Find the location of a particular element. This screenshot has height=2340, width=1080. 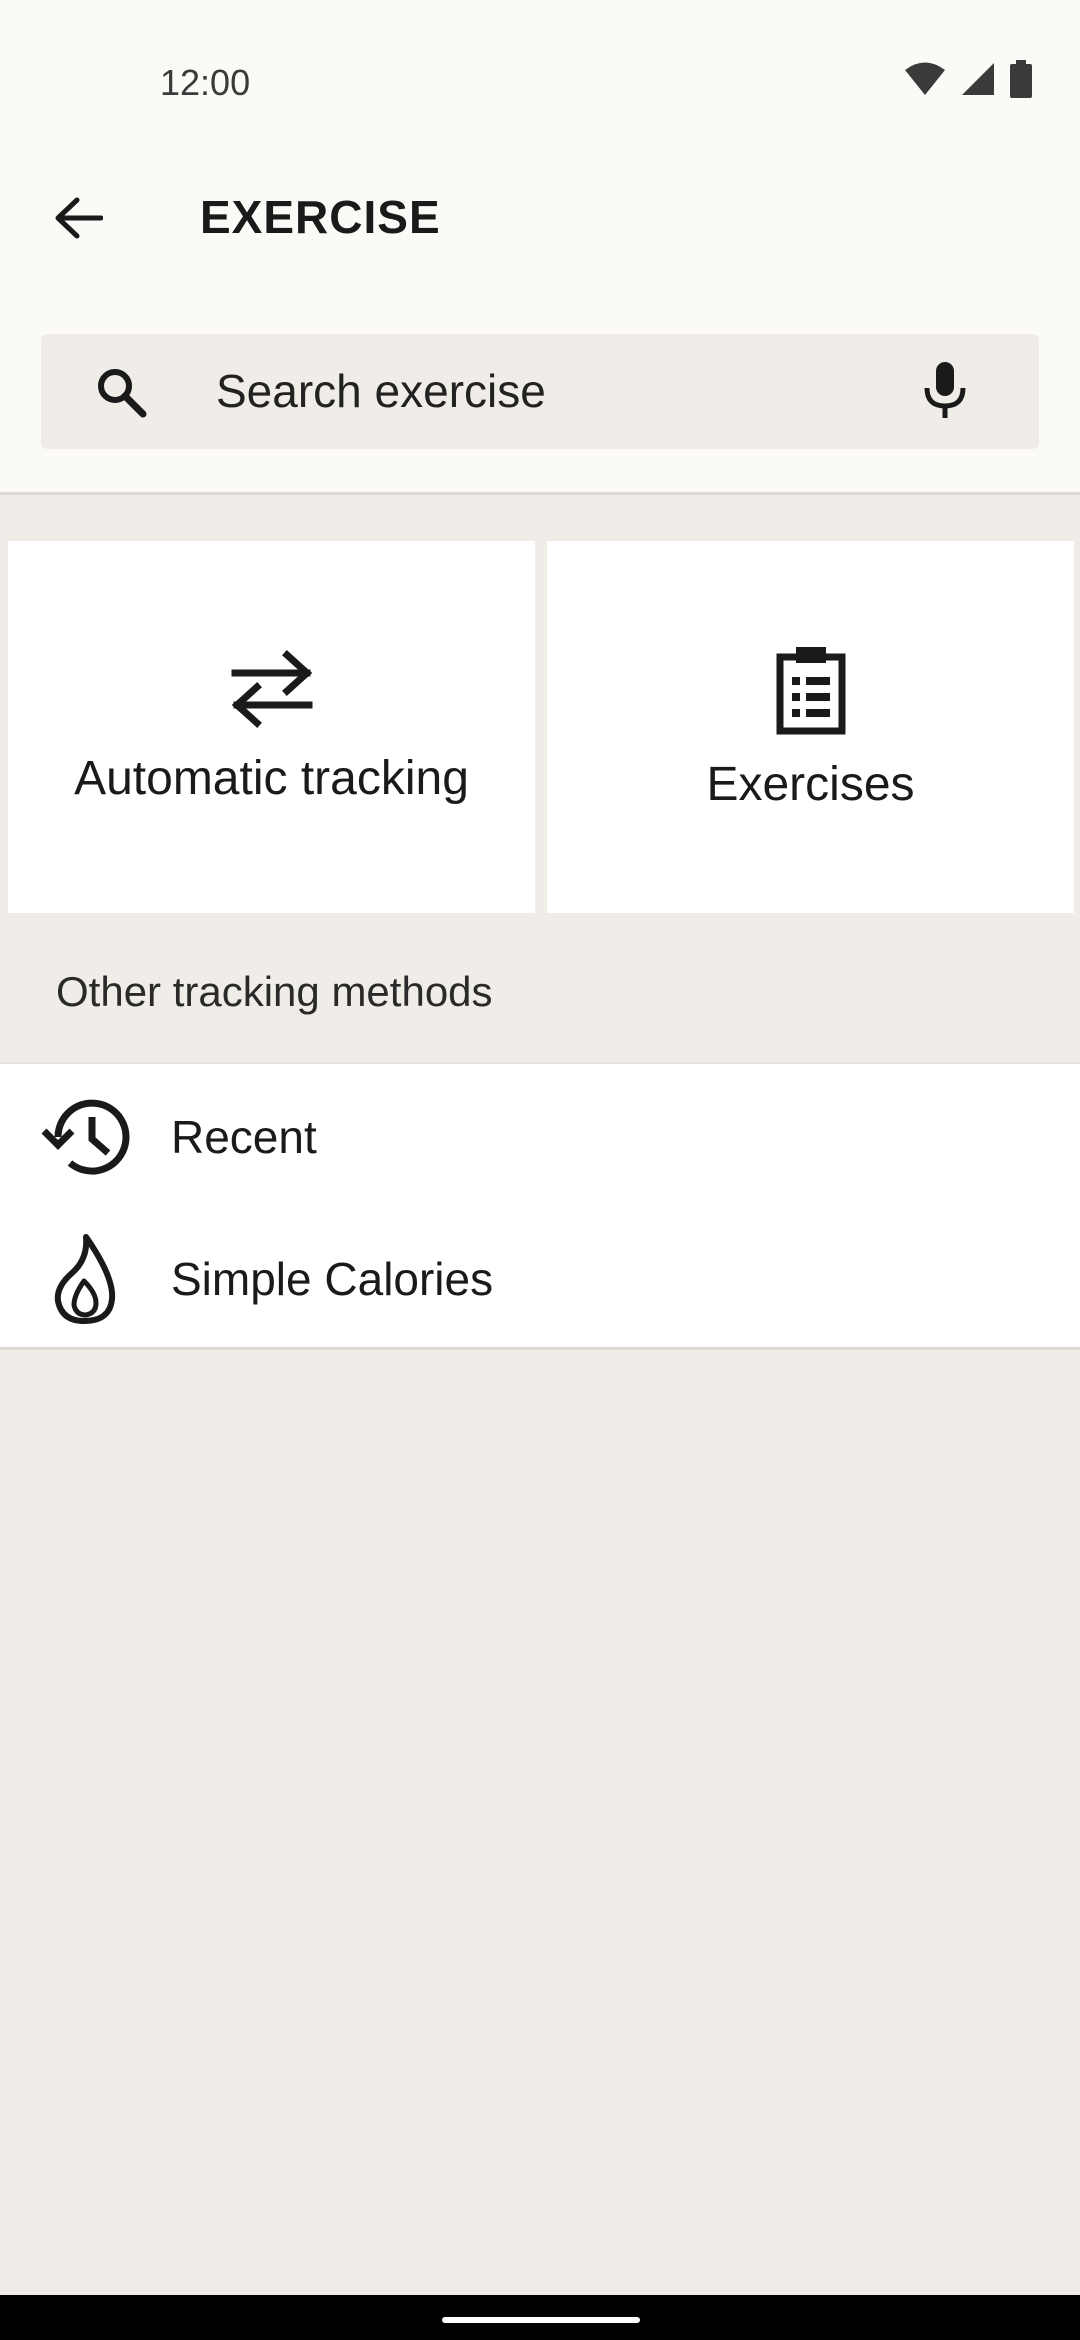

section-header: Other tracking methods is located at coordinates (274, 991).